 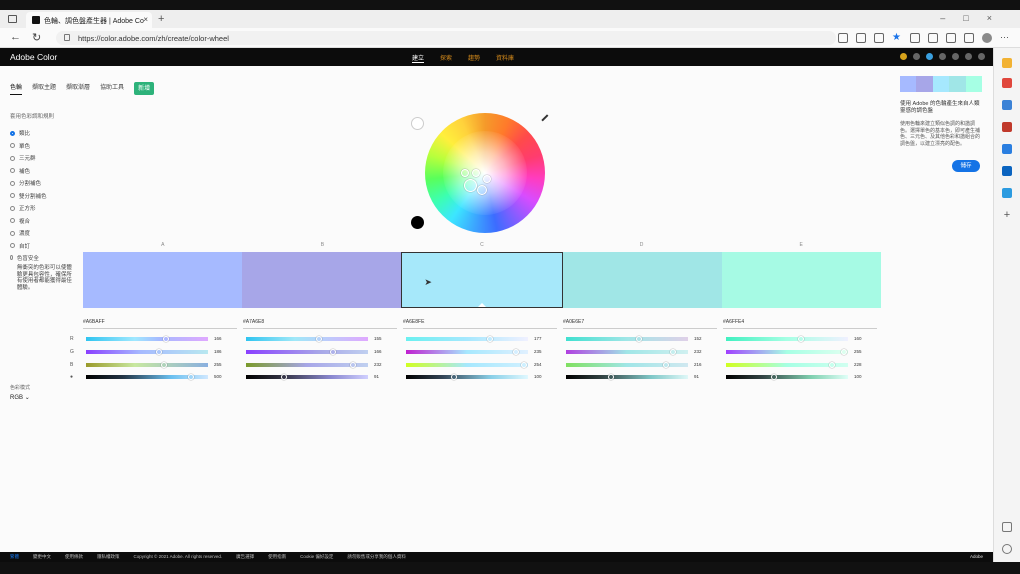 I want to click on language-icon, so click(x=968, y=56).